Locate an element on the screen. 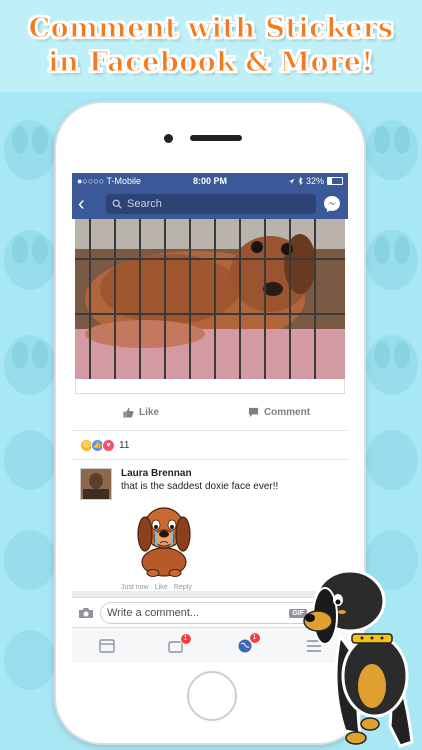 The image size is (422, 750). facebook-nav-bar: ‹ Search is located at coordinates (210, 204).